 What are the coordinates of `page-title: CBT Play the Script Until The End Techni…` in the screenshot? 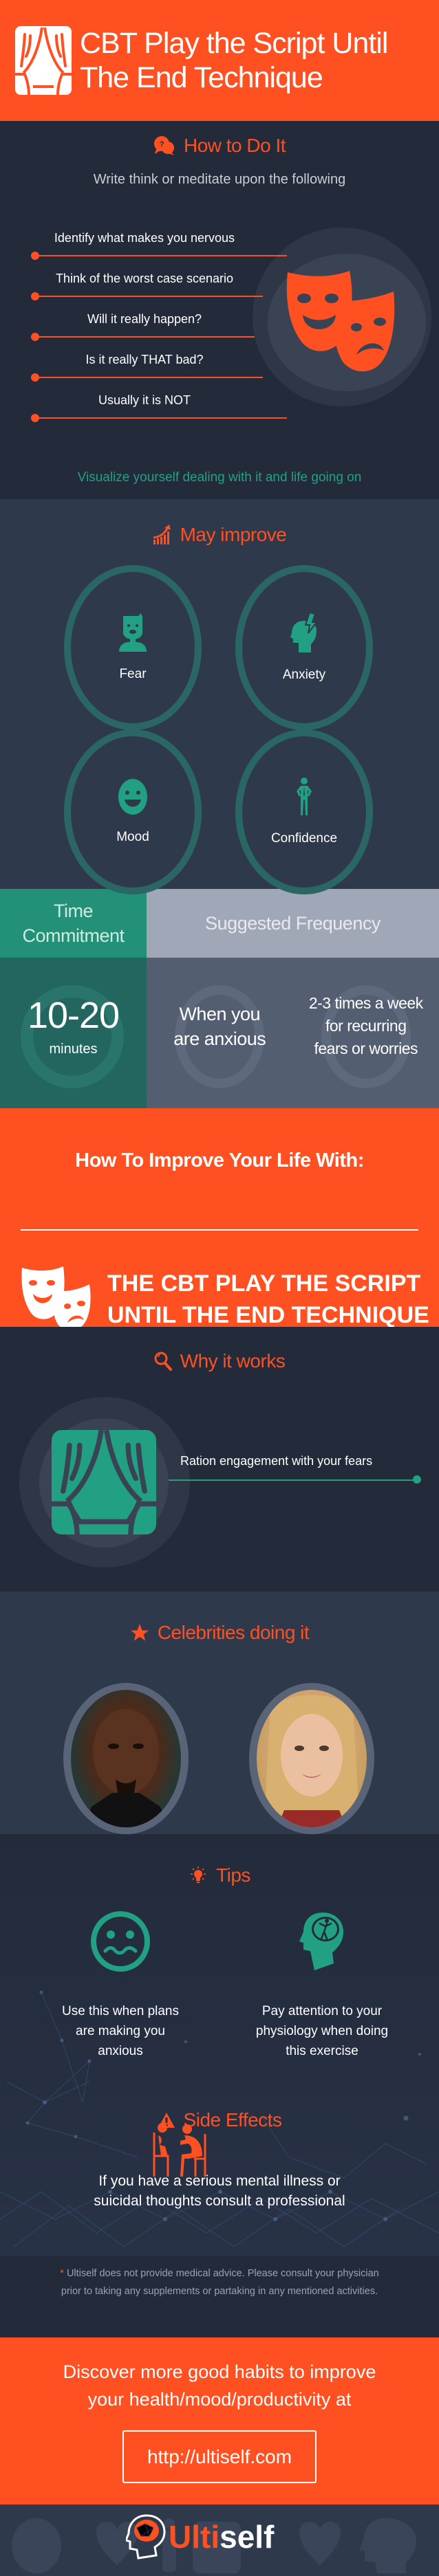 It's located at (234, 60).